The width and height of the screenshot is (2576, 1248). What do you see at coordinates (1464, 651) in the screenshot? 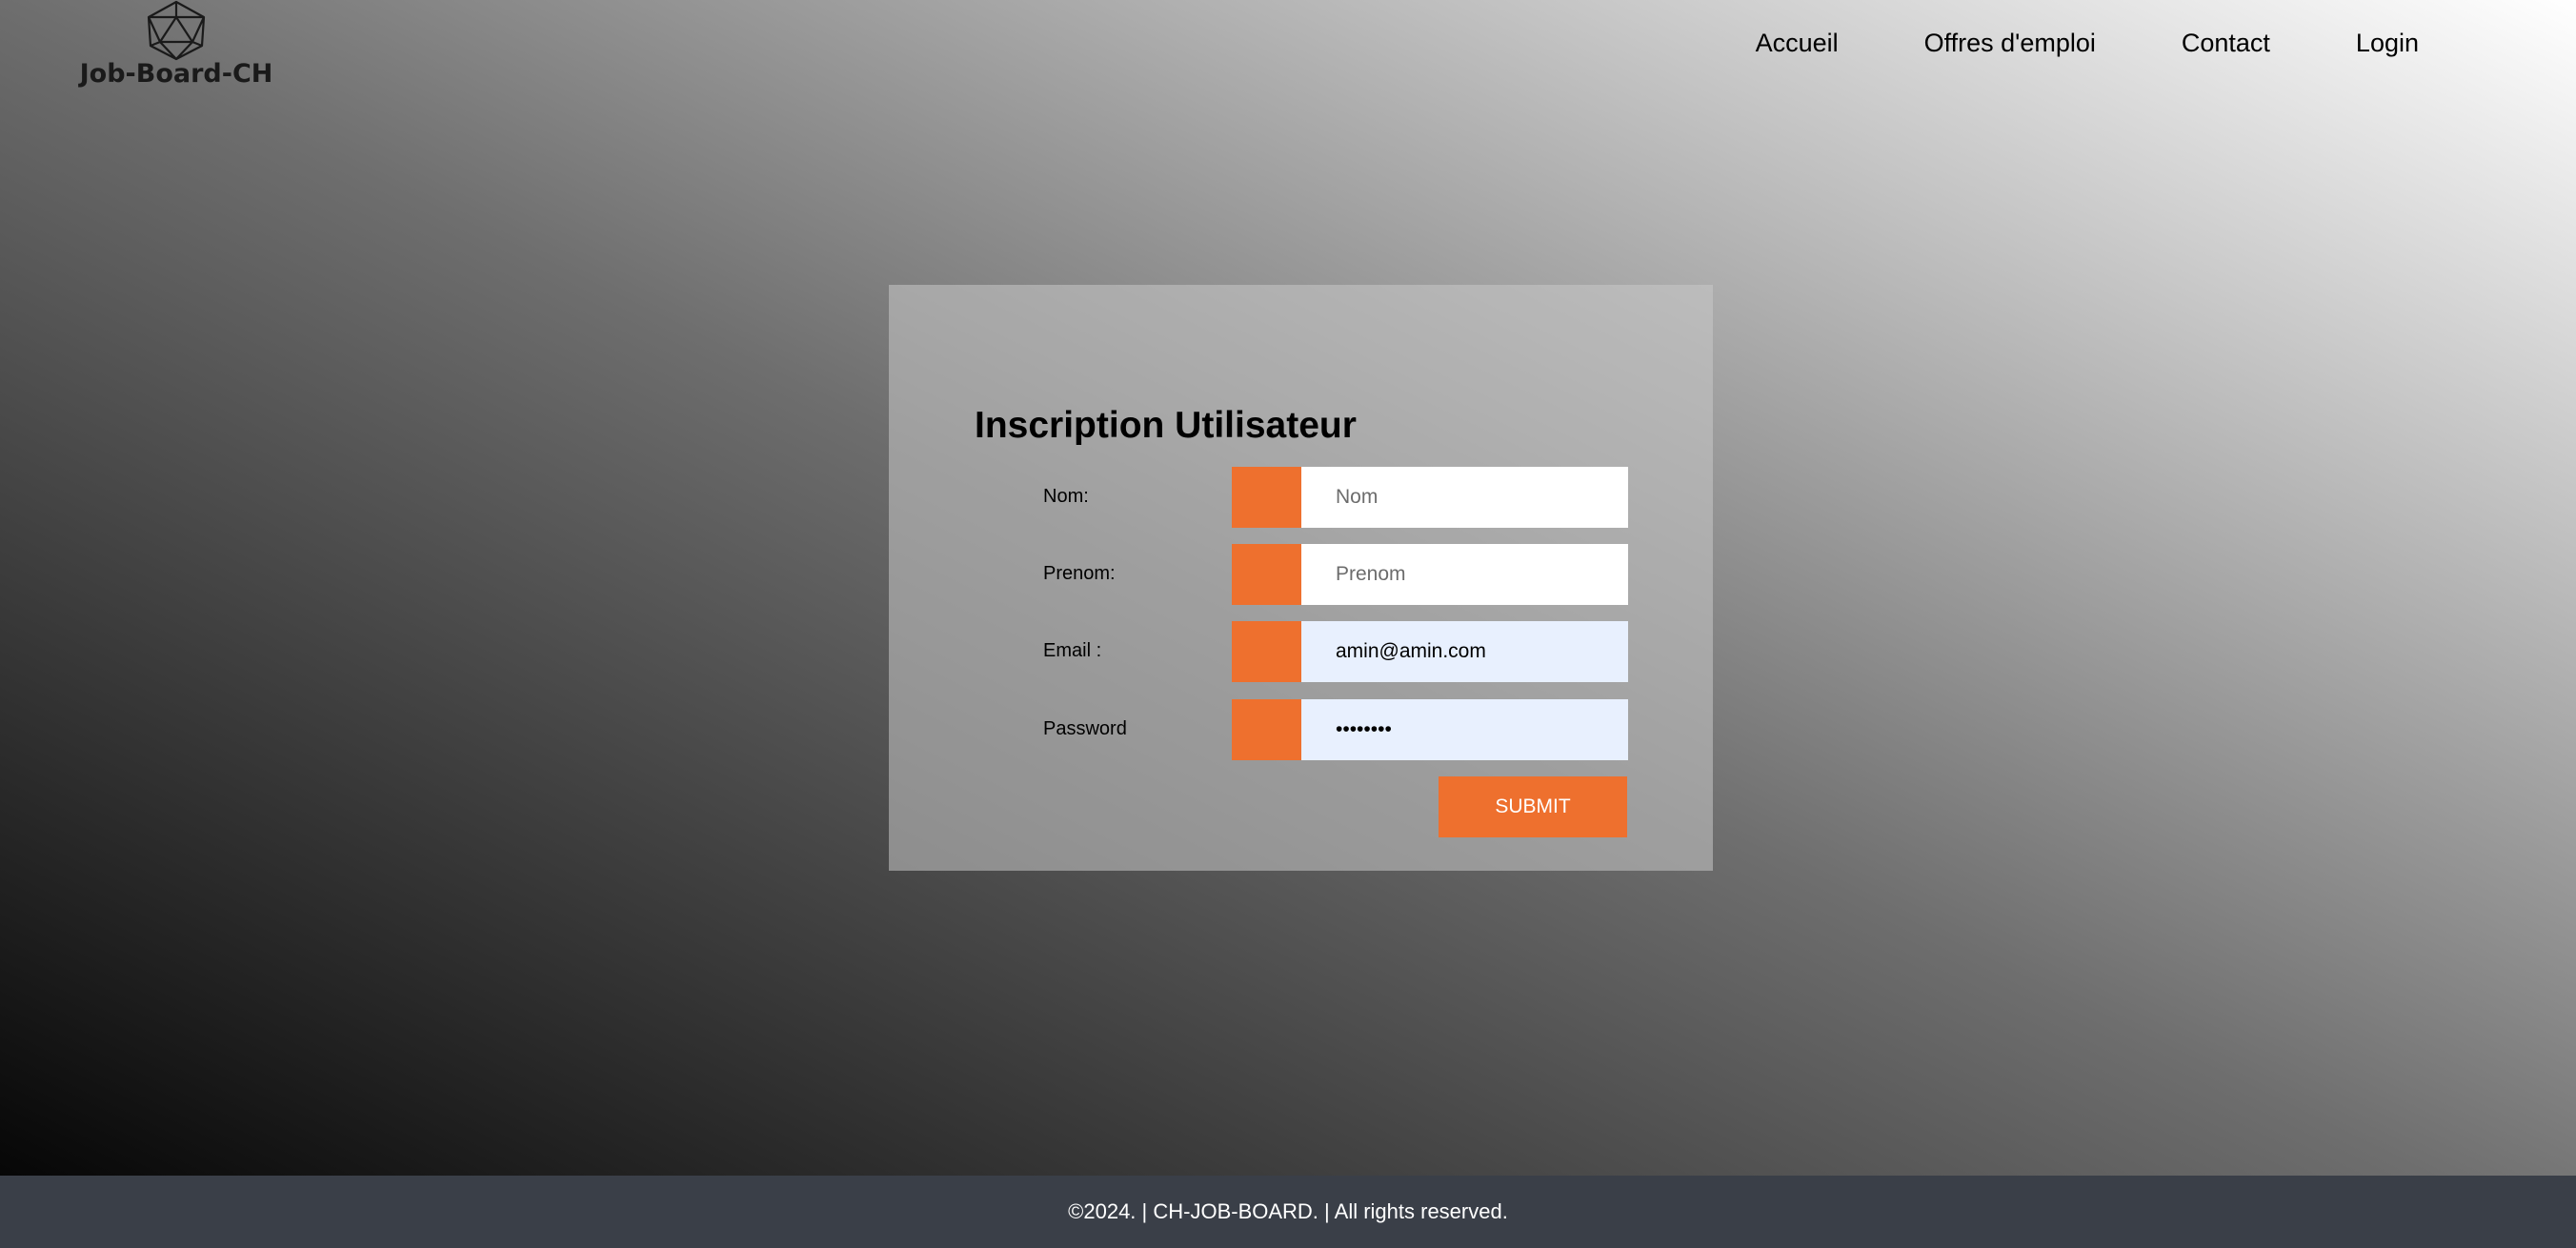
I see `email-input` at bounding box center [1464, 651].